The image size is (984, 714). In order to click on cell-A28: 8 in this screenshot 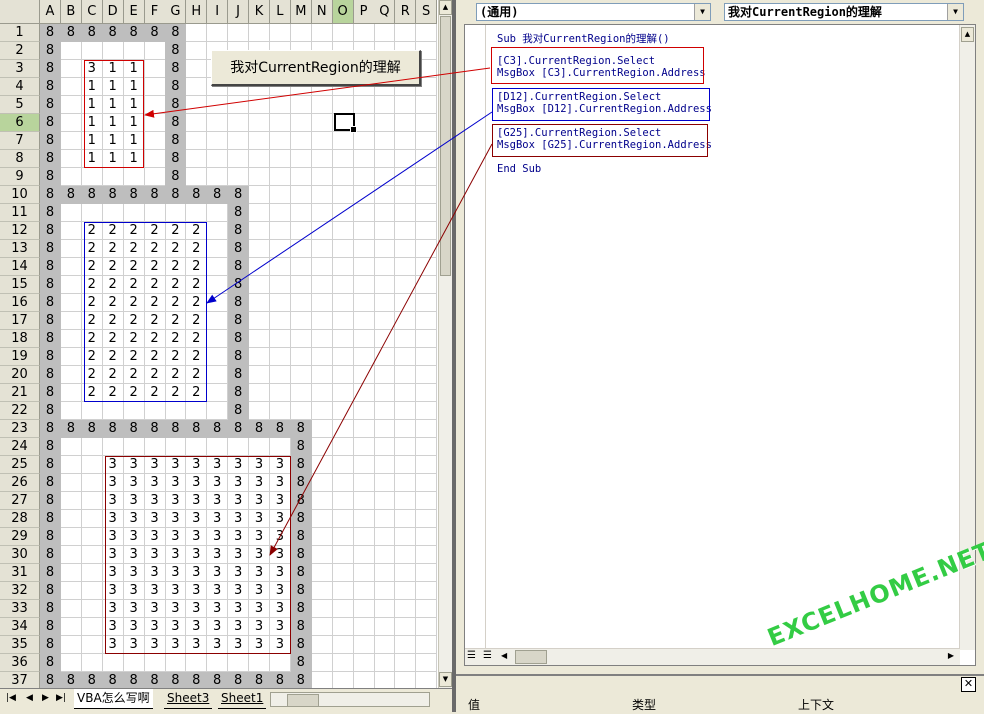, I will do `click(50, 519)`.